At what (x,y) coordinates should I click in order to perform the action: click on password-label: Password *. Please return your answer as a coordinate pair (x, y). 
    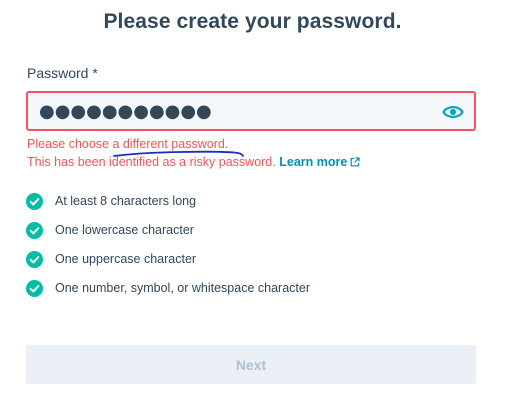
    Looking at the image, I should click on (62, 73).